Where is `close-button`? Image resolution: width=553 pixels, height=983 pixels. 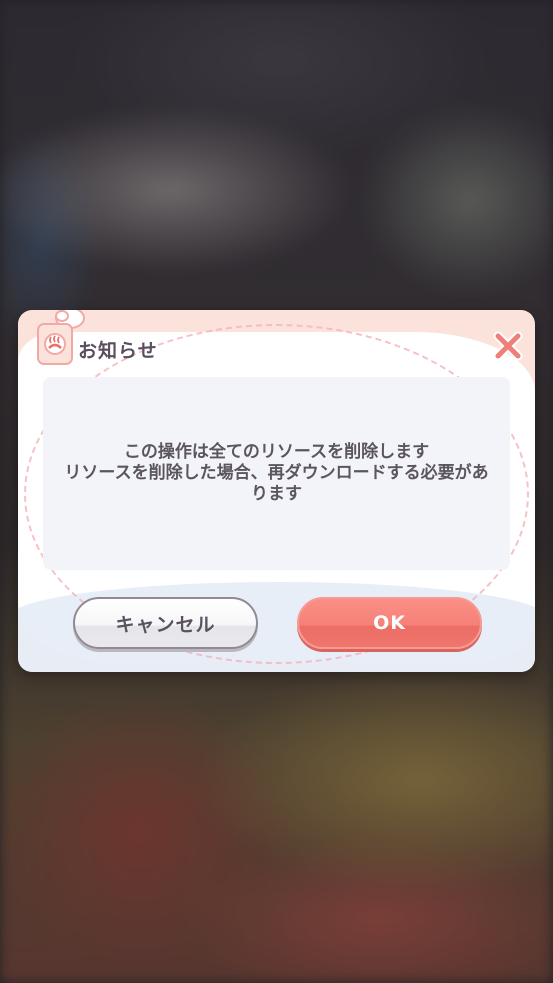 close-button is located at coordinates (508, 346).